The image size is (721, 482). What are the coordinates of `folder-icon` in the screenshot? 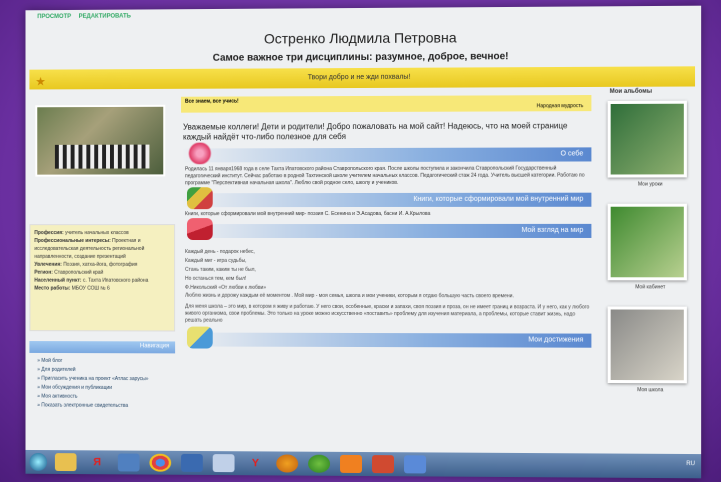 It's located at (66, 462).